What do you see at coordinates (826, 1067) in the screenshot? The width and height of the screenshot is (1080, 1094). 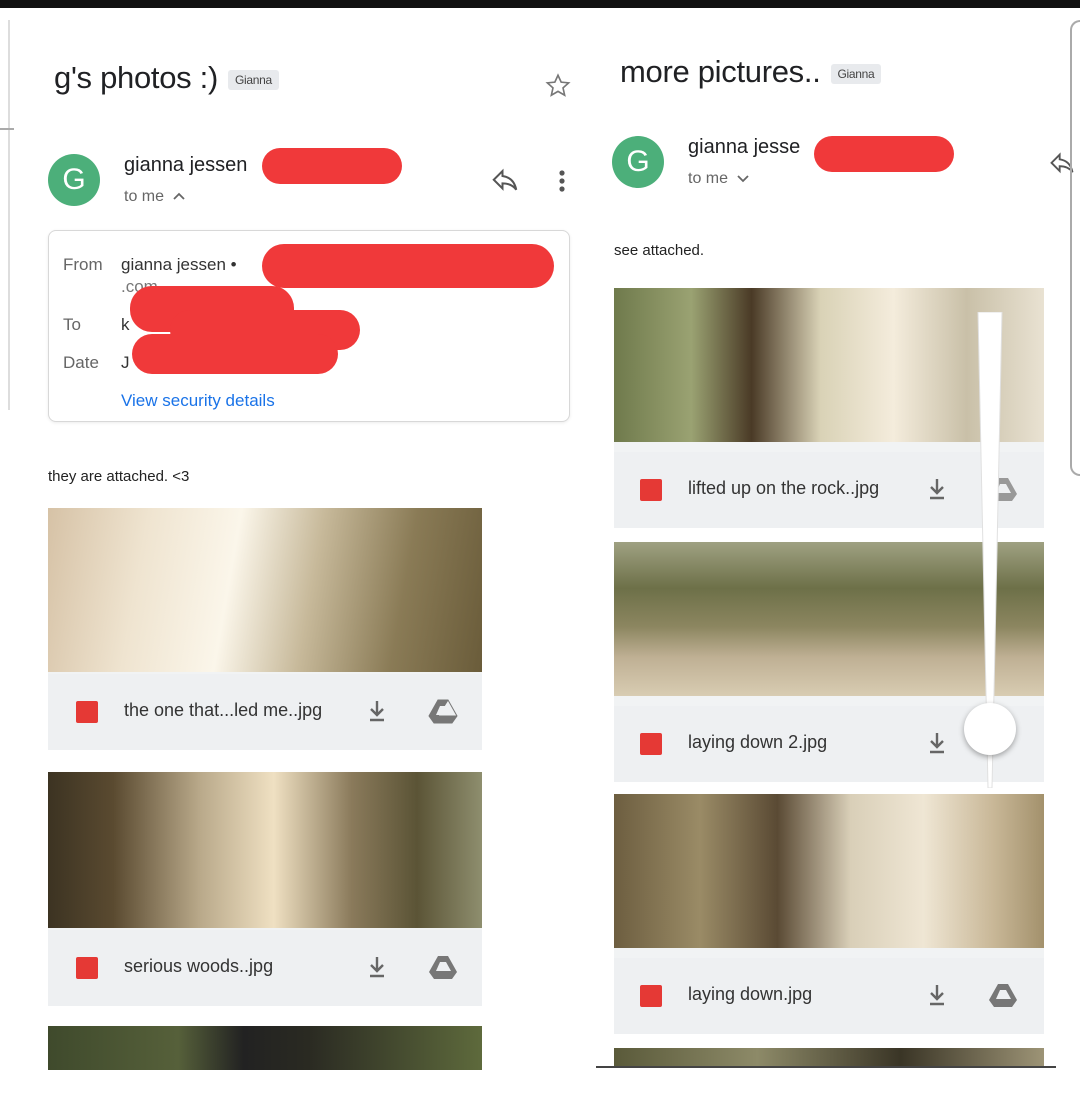 I see `divider` at bounding box center [826, 1067].